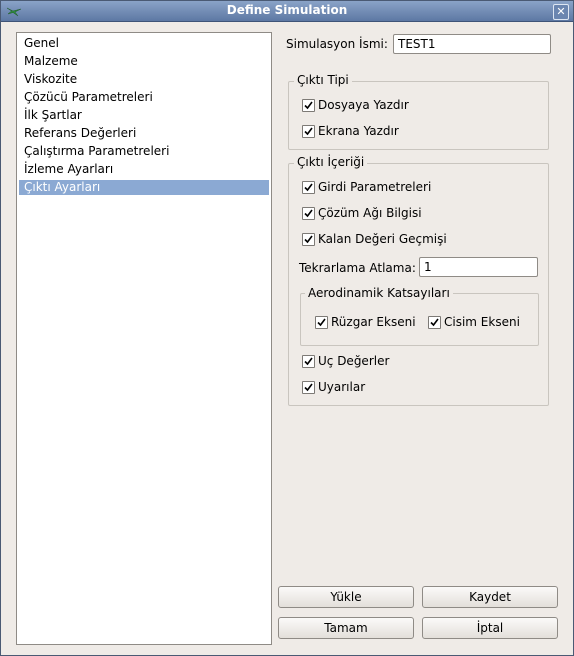  Describe the element at coordinates (490, 597) in the screenshot. I see `save-button: Kaydet` at that location.